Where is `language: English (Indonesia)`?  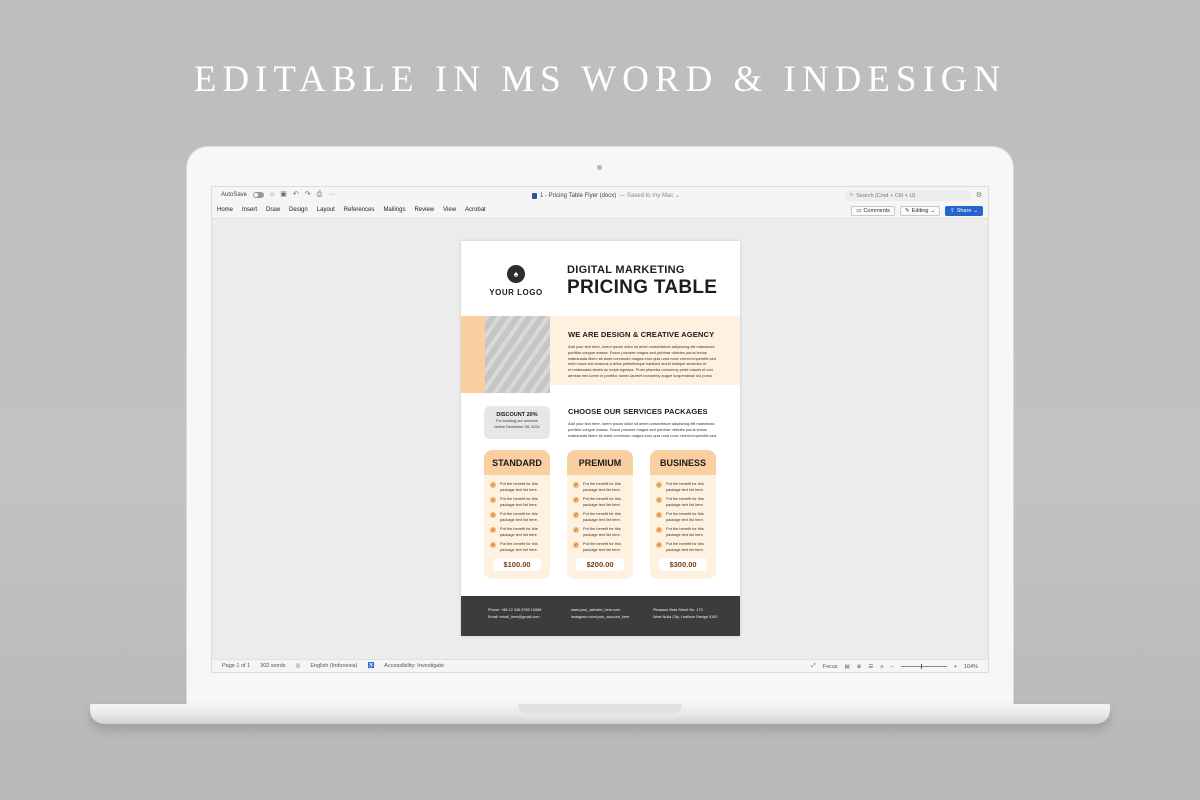 language: English (Indonesia) is located at coordinates (333, 666).